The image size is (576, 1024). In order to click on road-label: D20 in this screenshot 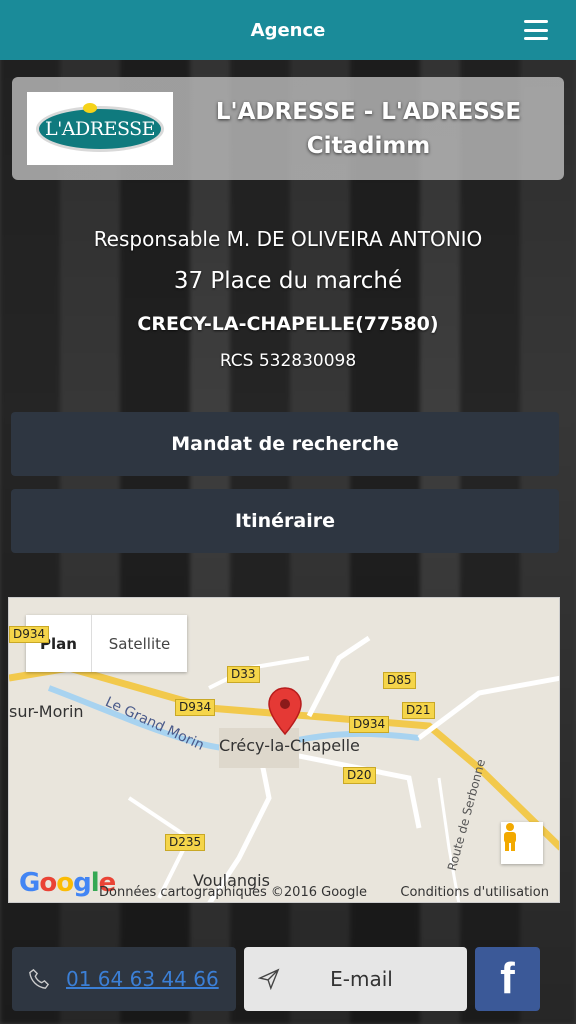, I will do `click(359, 775)`.